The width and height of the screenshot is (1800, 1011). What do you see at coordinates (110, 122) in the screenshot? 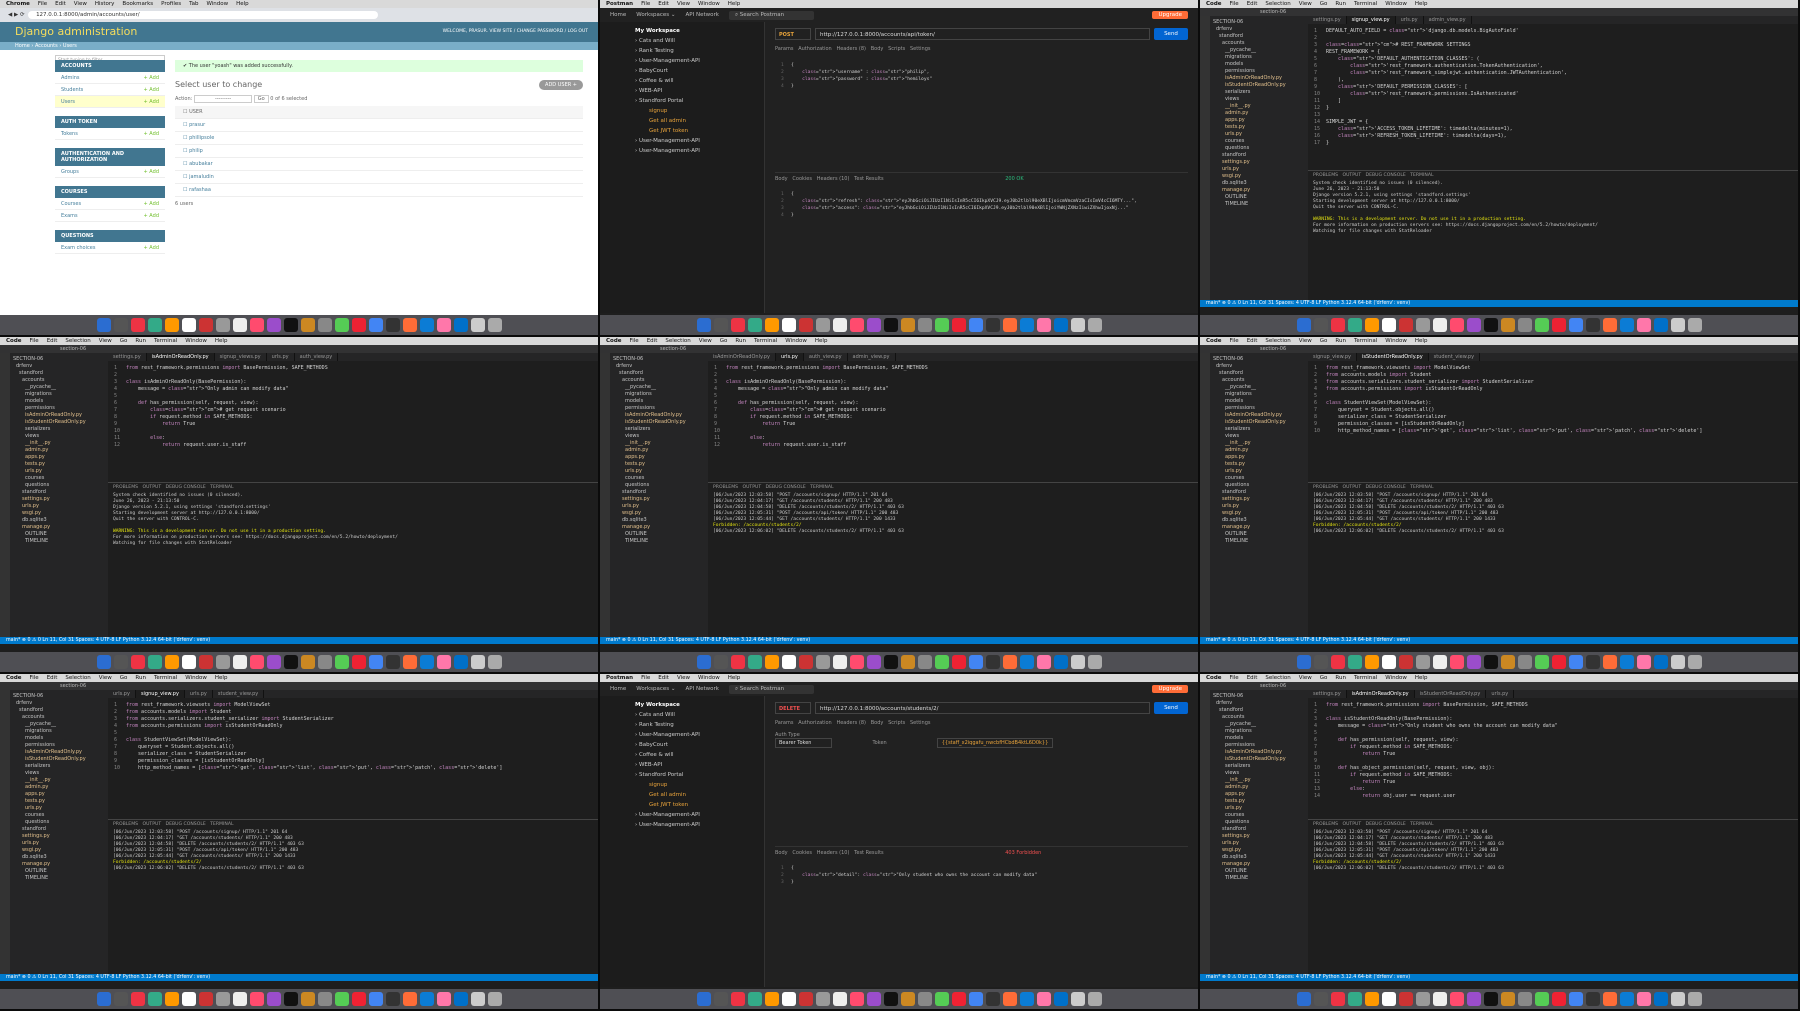
I see `app-caption: AUTH TOKEN` at bounding box center [110, 122].